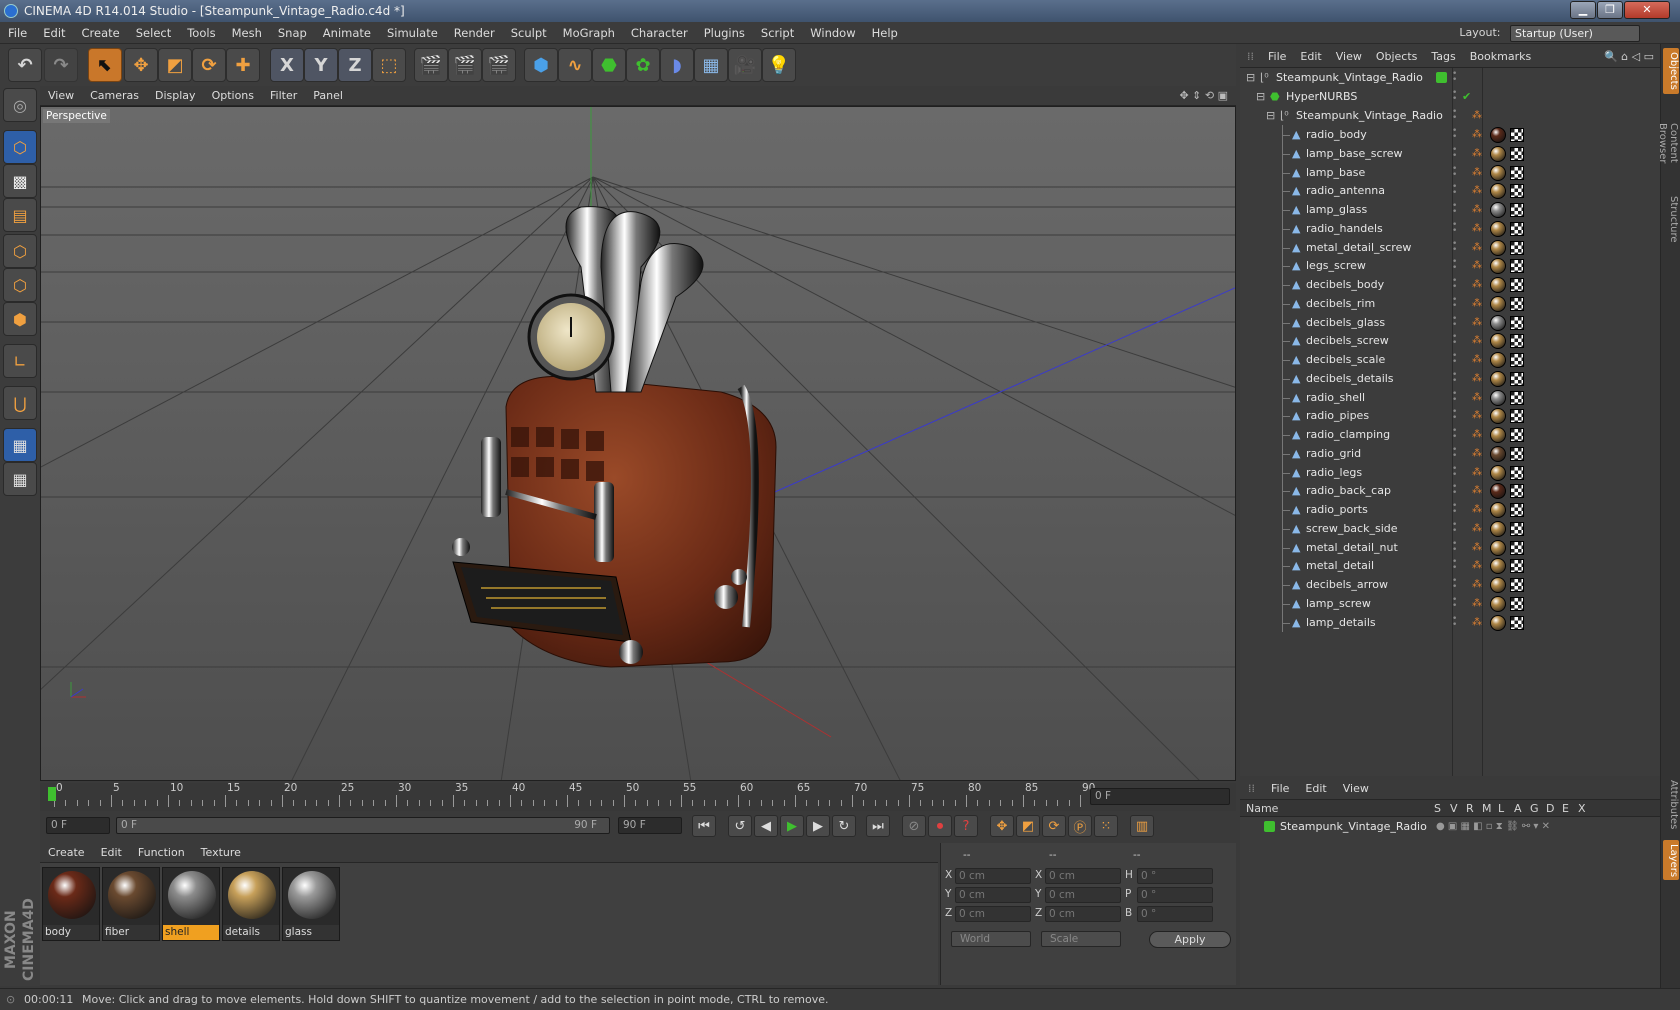  What do you see at coordinates (499, 65) in the screenshot?
I see `render-settings-button: 🎬` at bounding box center [499, 65].